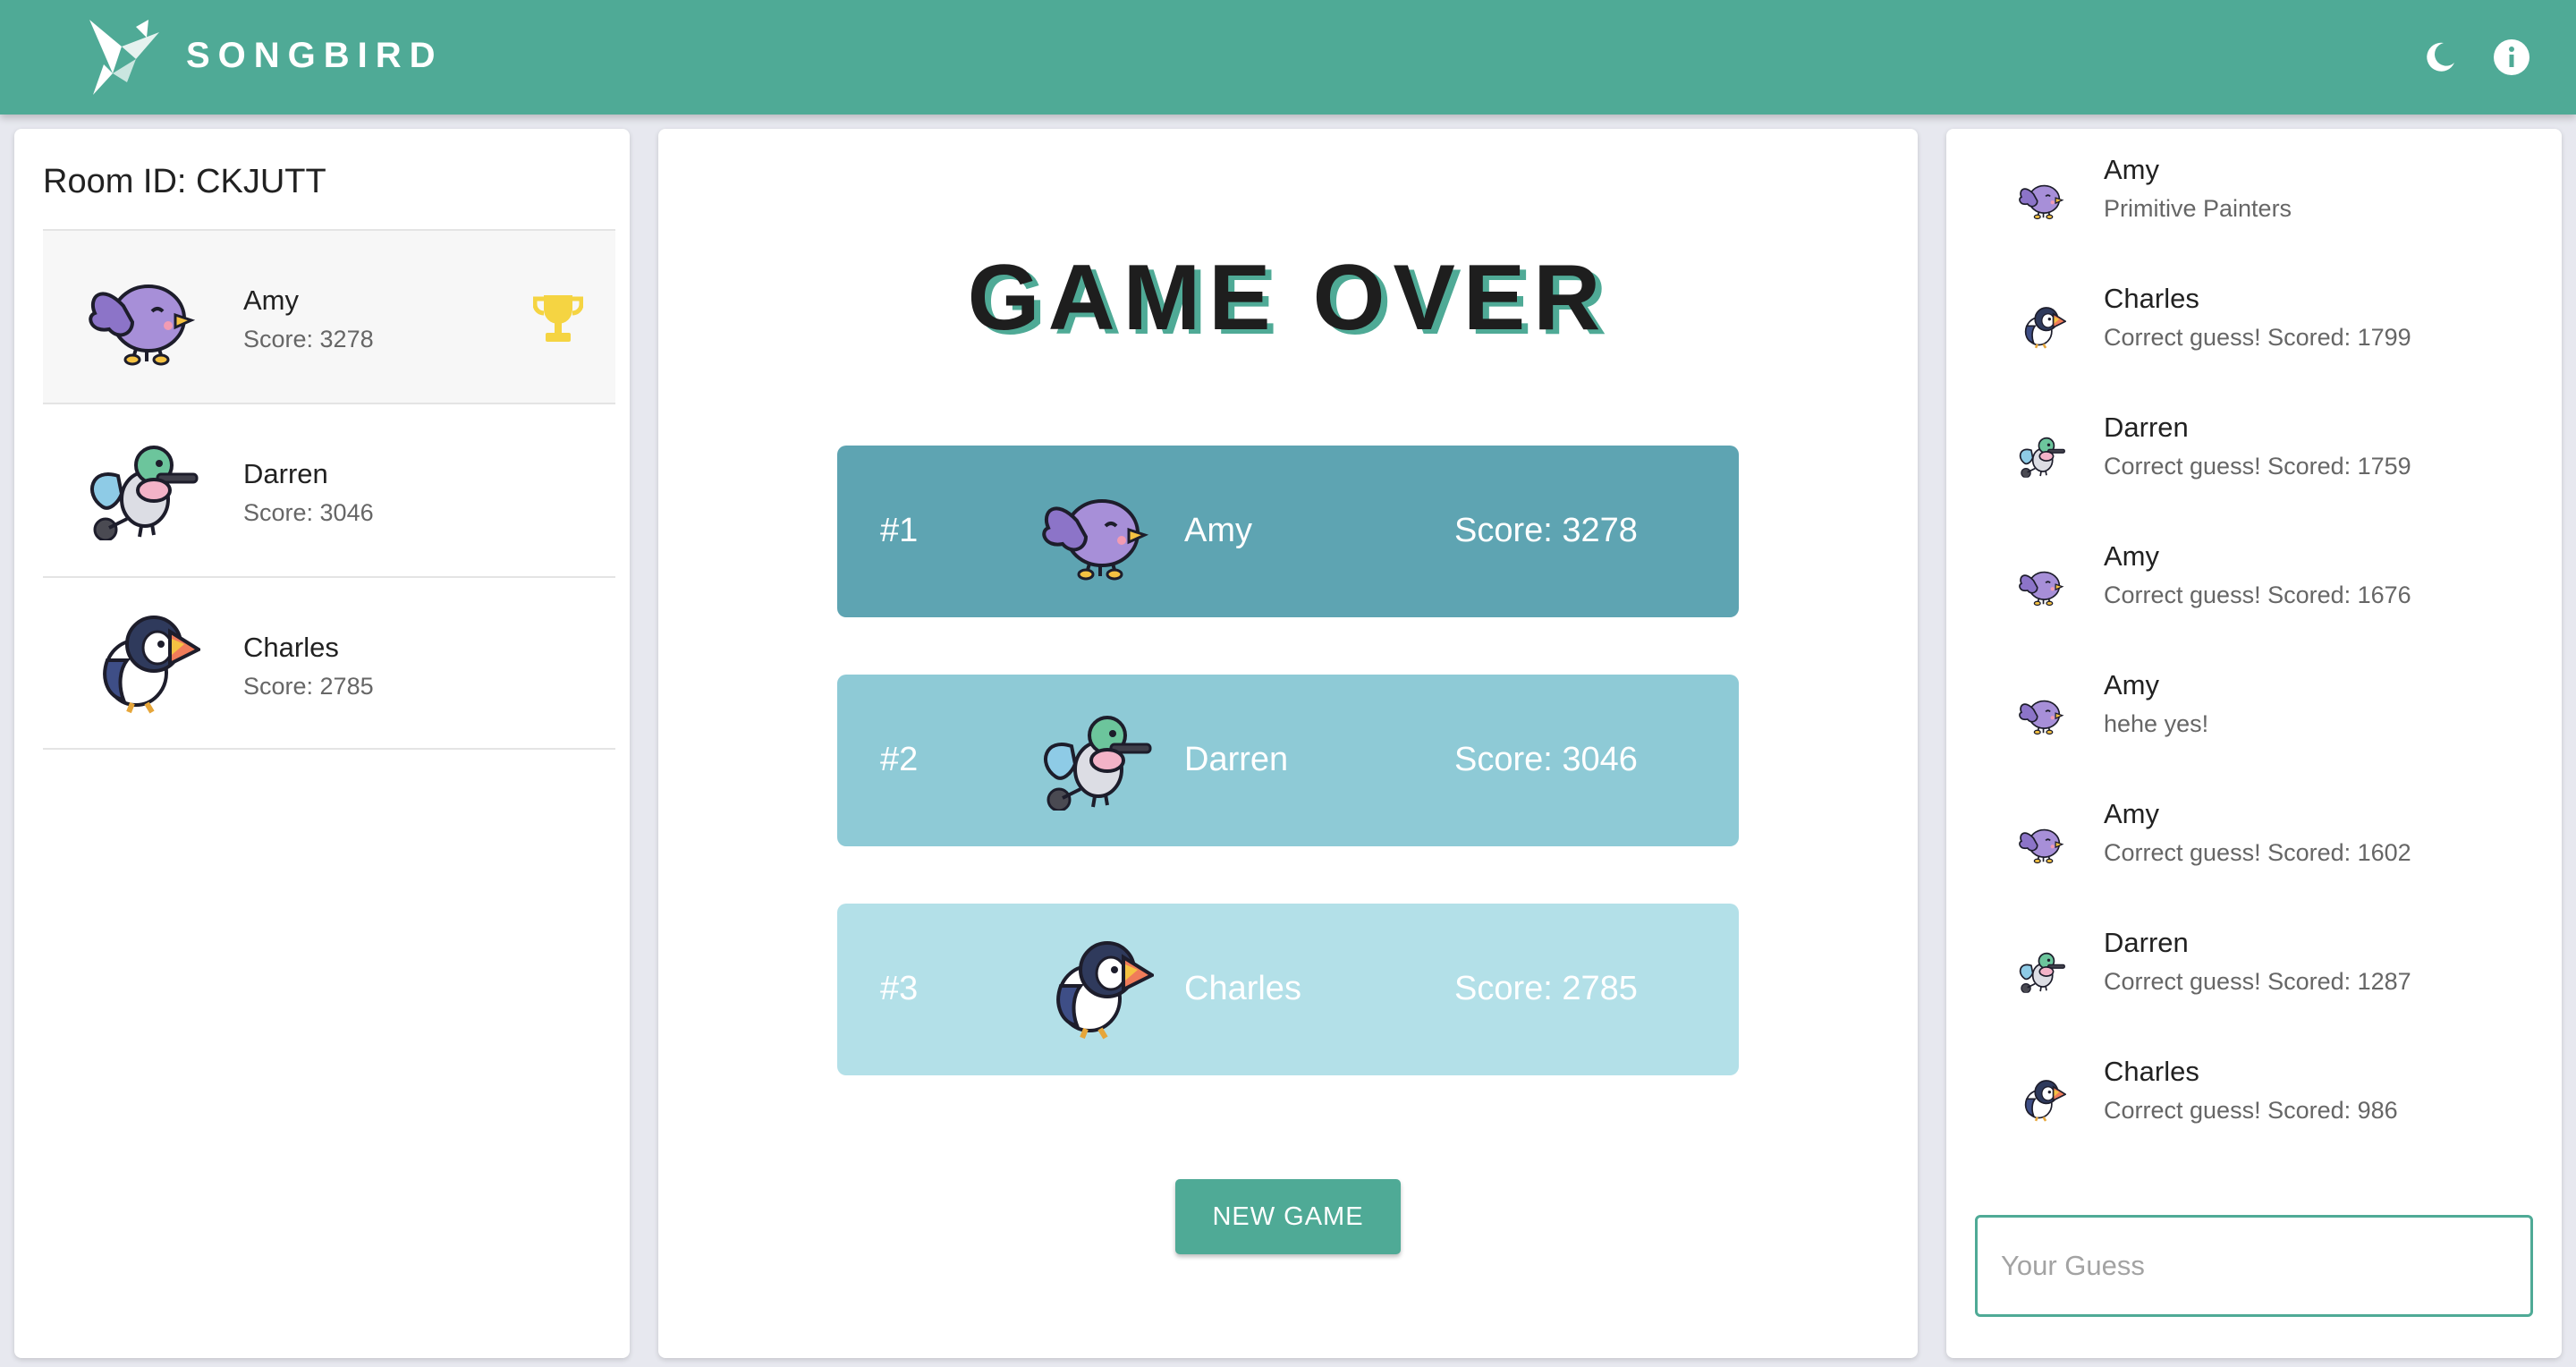 This screenshot has height=1367, width=2576. I want to click on guess-input, so click(2254, 1266).